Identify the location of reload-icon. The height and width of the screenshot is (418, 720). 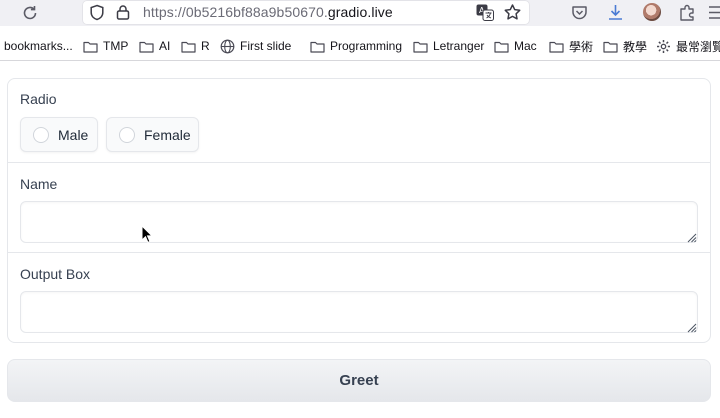
(30, 13).